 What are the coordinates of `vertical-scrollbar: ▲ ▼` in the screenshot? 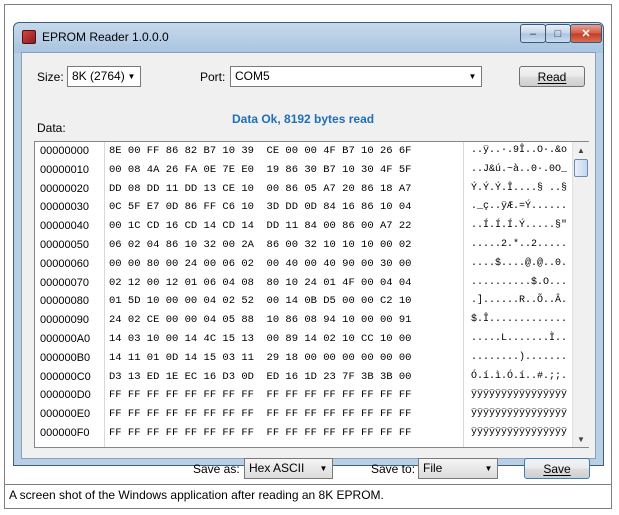 It's located at (580, 294).